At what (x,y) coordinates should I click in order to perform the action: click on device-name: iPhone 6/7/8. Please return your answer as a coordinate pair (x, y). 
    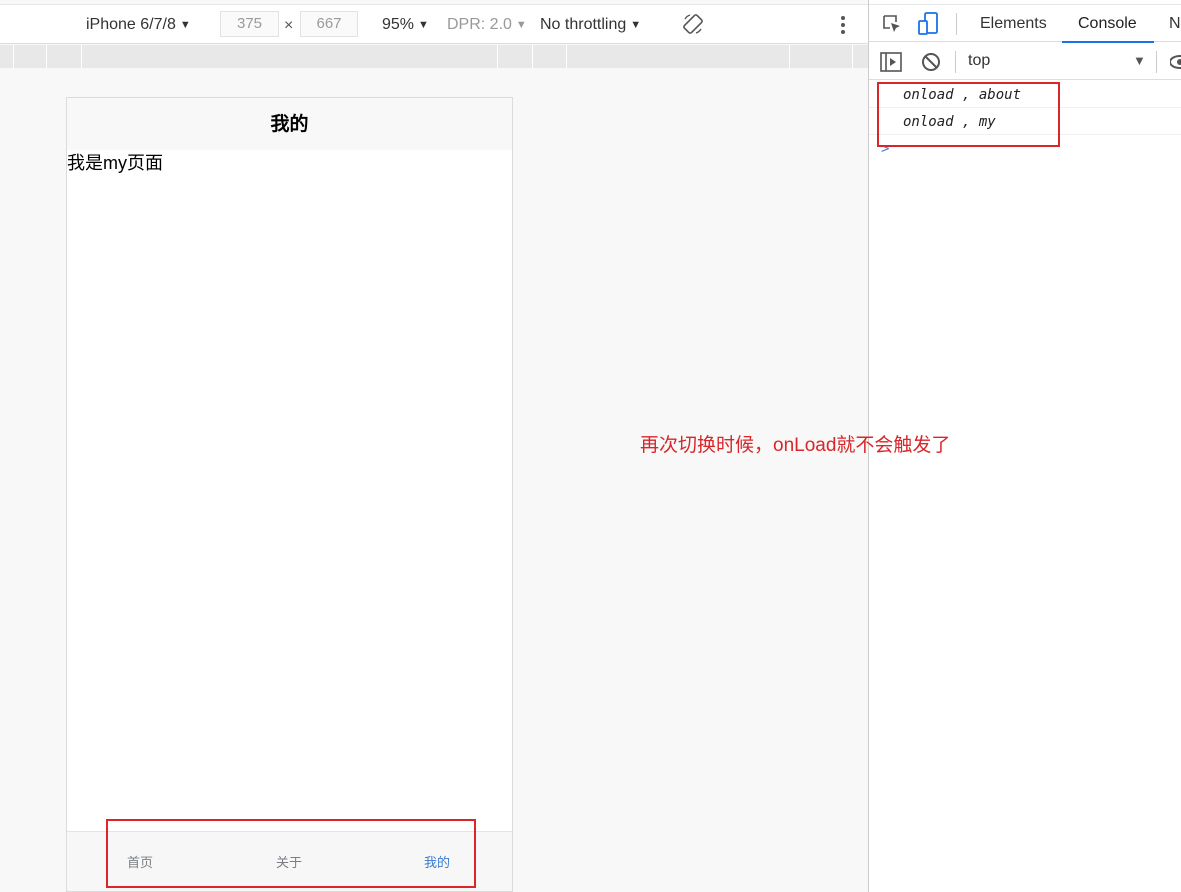
    Looking at the image, I should click on (131, 24).